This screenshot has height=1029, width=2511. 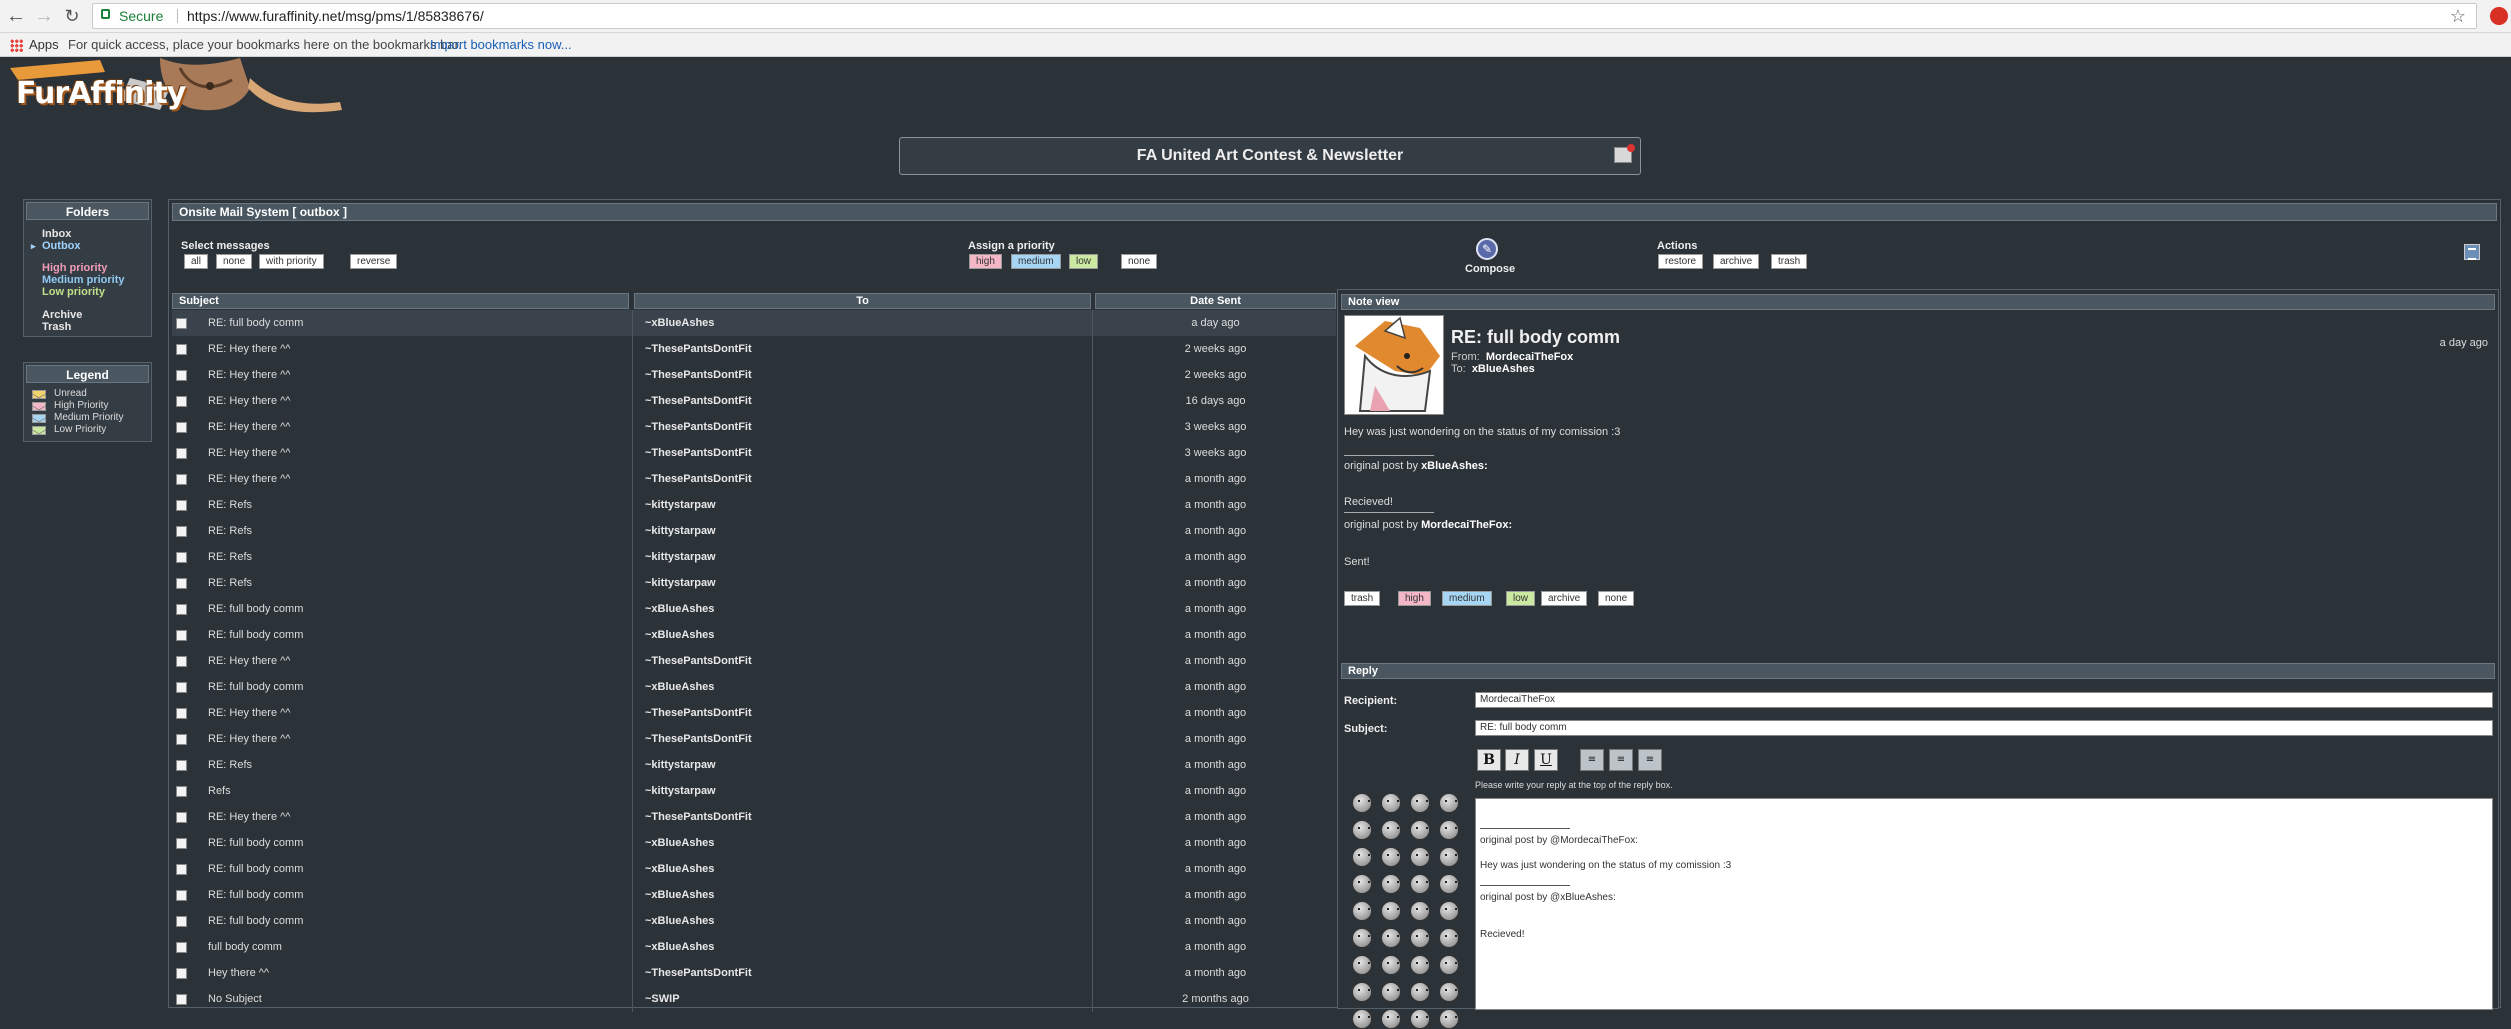 I want to click on sender-avatar, so click(x=1394, y=365).